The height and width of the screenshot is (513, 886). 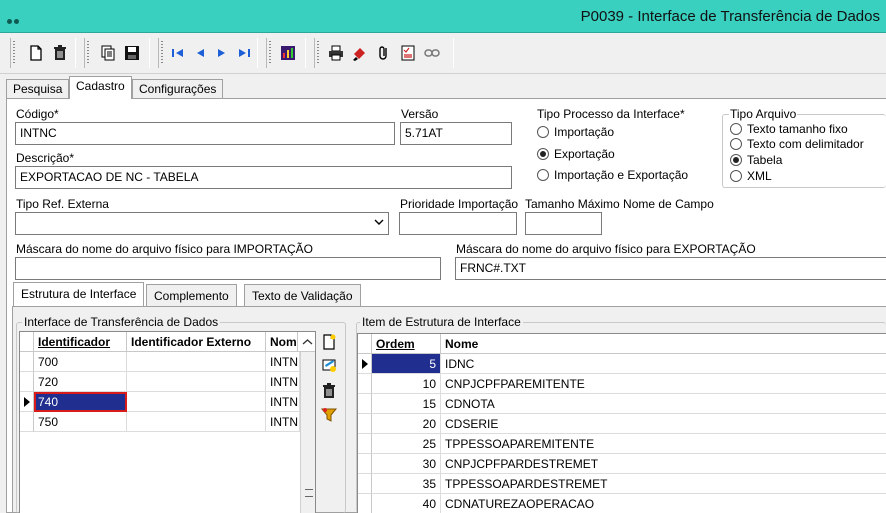 What do you see at coordinates (663, 384) in the screenshot?
I see `nome-cell: CNPJCPFPAREMITENTE` at bounding box center [663, 384].